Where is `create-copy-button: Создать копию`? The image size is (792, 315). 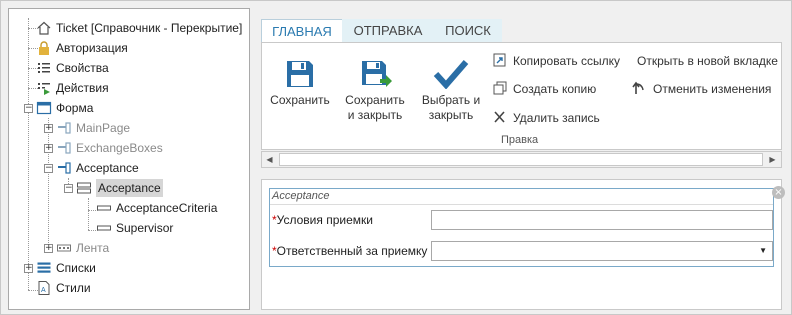
create-copy-button: Создать копию is located at coordinates (544, 89).